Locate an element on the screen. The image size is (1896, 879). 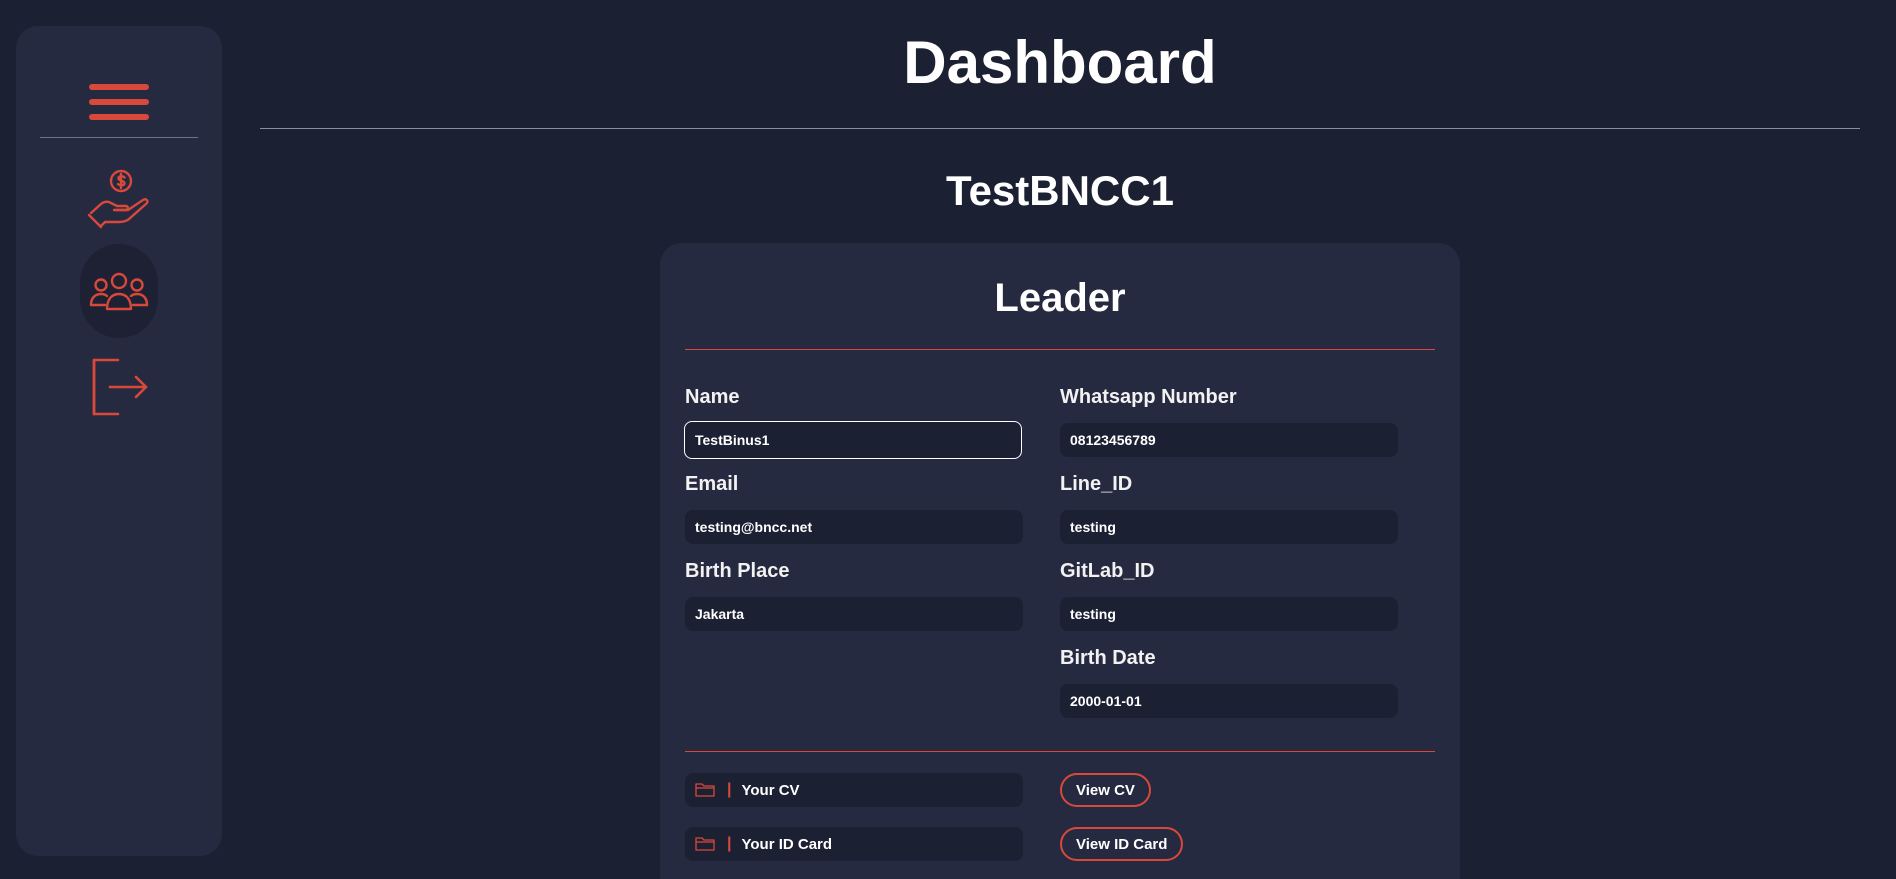
name-label: Name is located at coordinates (712, 397).